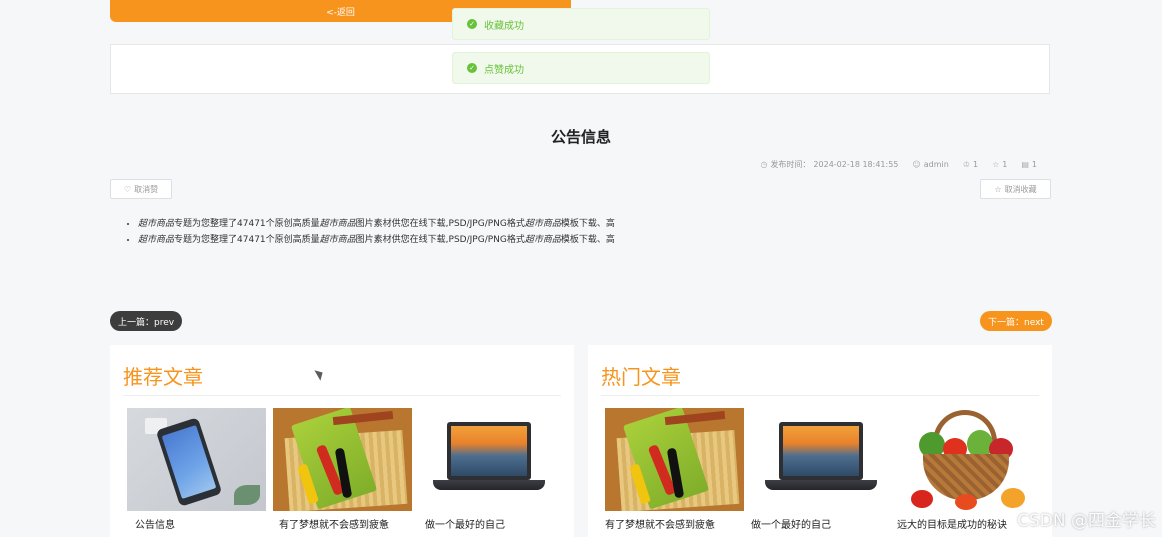 This screenshot has width=1162, height=537. Describe the element at coordinates (146, 189) in the screenshot. I see `unlike-button-label: 取消赞` at that location.